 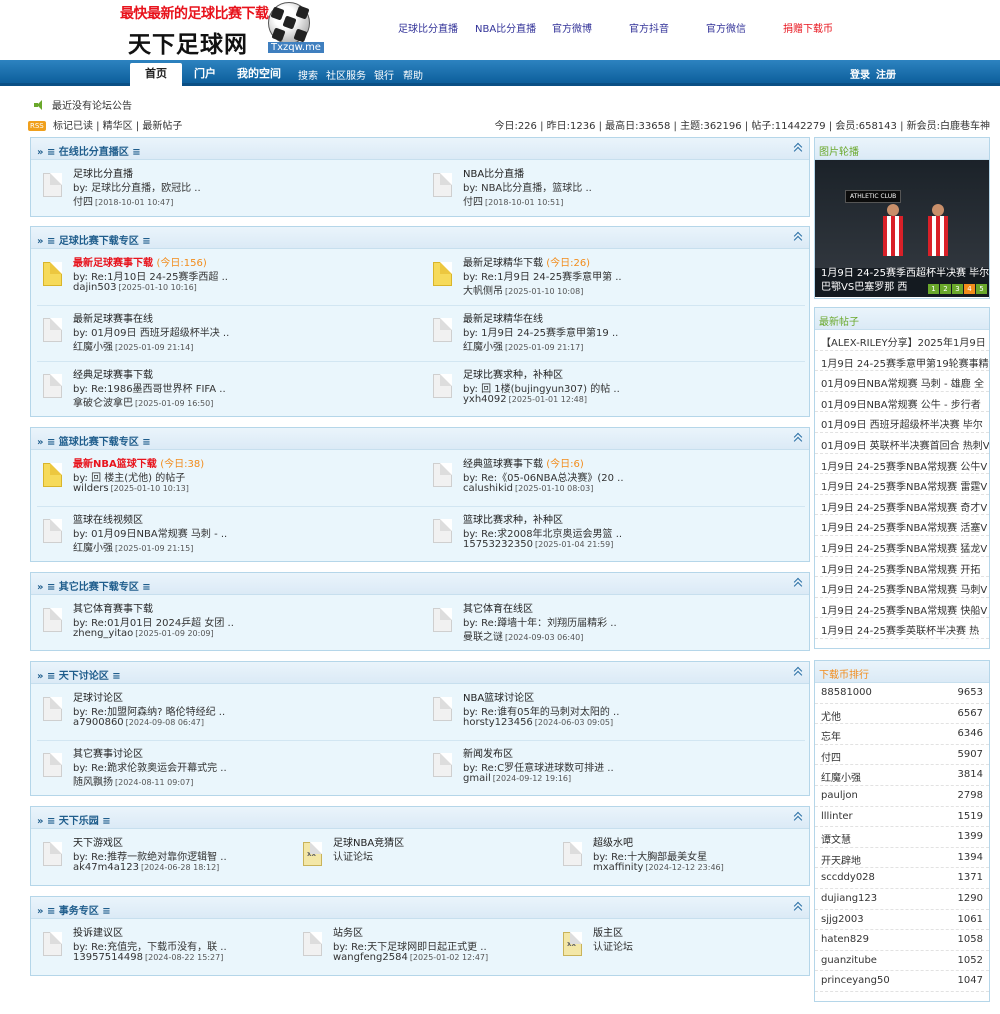 I want to click on last-post-author: a7900860, so click(x=98, y=722).